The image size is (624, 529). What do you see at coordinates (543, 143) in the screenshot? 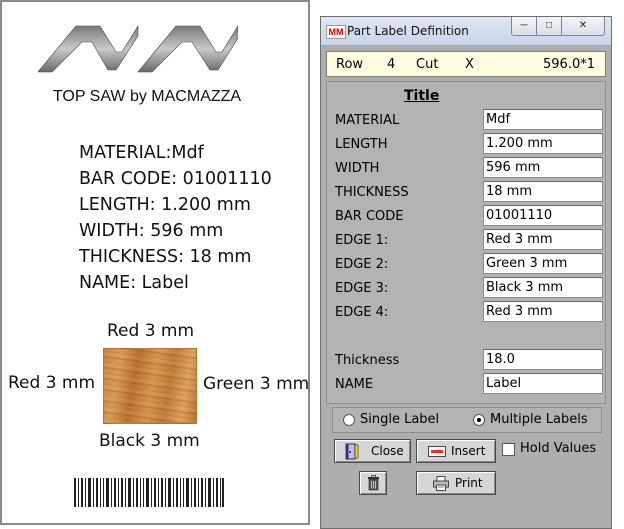
I see `length-field` at bounding box center [543, 143].